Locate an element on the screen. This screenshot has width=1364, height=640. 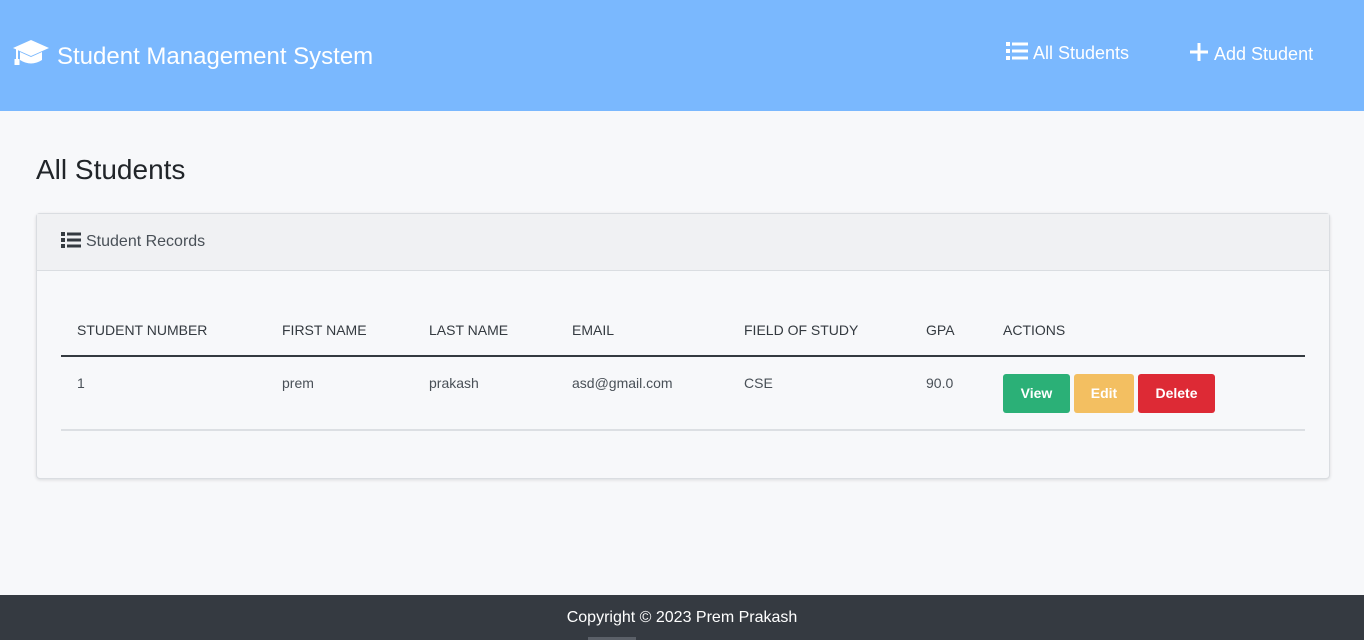
column-header-first-name: FIRST NAME is located at coordinates (339, 328).